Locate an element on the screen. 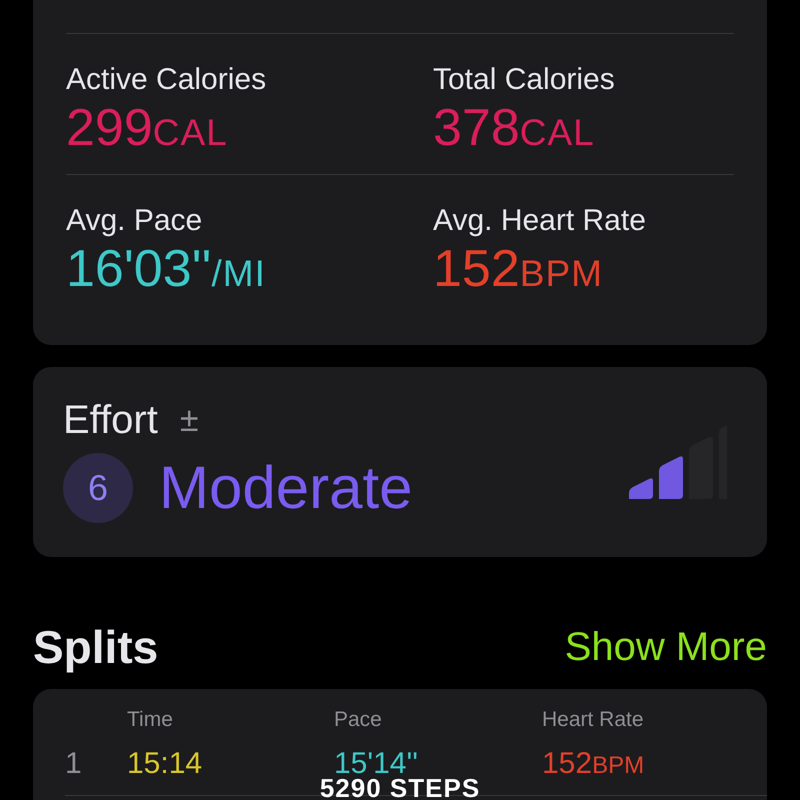 This screenshot has width=800, height=800. heart-rate-unit: BPM is located at coordinates (618, 766).